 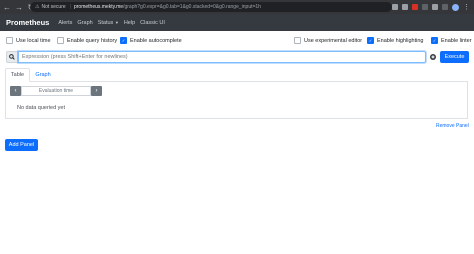 What do you see at coordinates (152, 23) in the screenshot?
I see `nav-classic-ui: Classic UI` at bounding box center [152, 23].